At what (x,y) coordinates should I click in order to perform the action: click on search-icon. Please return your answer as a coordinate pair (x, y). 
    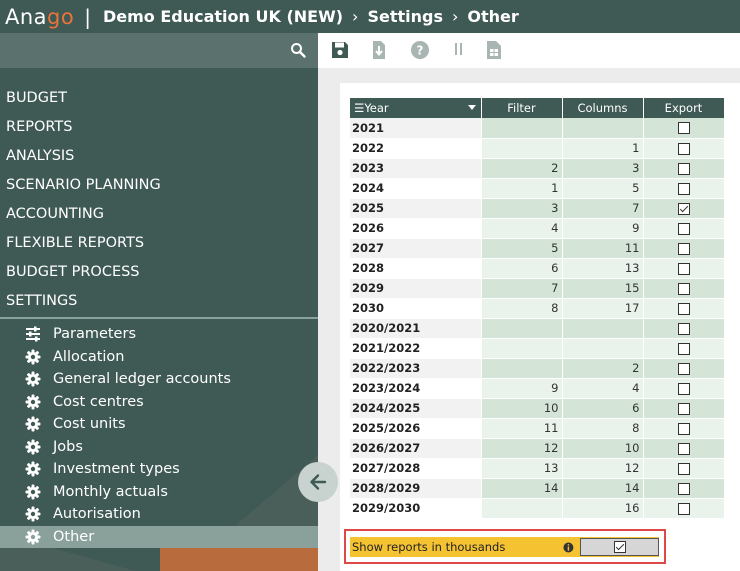
    Looking at the image, I should click on (298, 50).